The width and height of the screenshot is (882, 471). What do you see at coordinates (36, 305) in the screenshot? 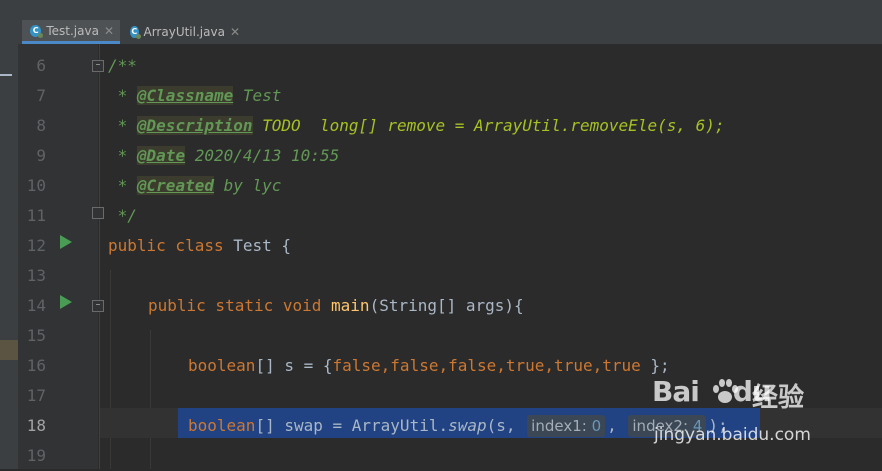
I see `line-number: 14` at bounding box center [36, 305].